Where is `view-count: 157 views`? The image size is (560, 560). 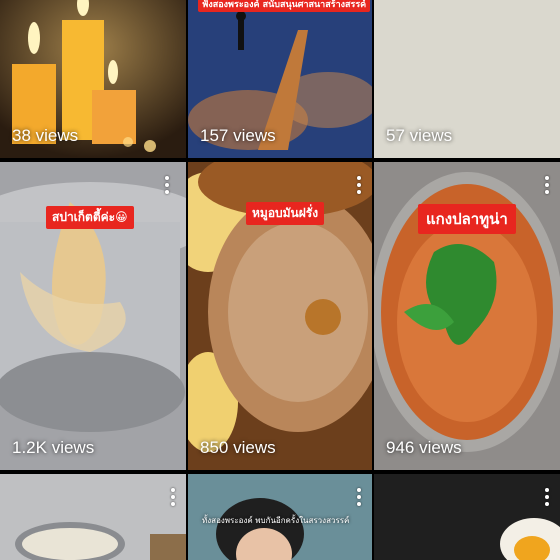
view-count: 157 views is located at coordinates (238, 135).